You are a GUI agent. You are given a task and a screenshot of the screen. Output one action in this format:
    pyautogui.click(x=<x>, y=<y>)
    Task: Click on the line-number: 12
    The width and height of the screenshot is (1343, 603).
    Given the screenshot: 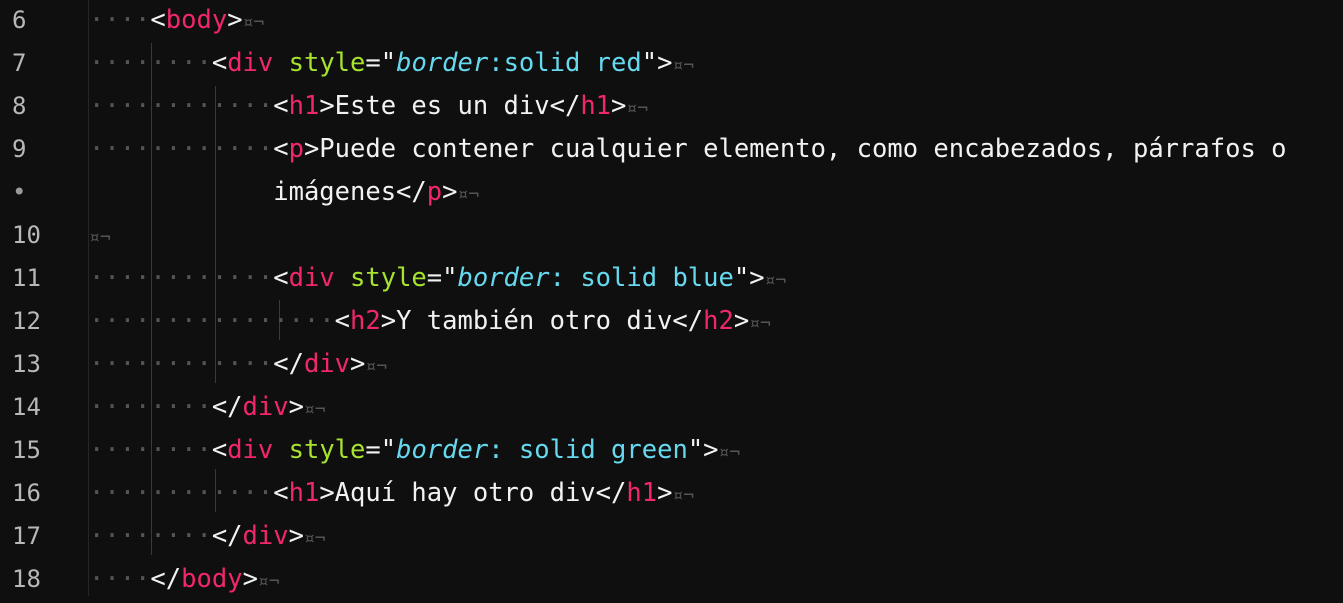 What is the action you would take?
    pyautogui.click(x=26, y=321)
    